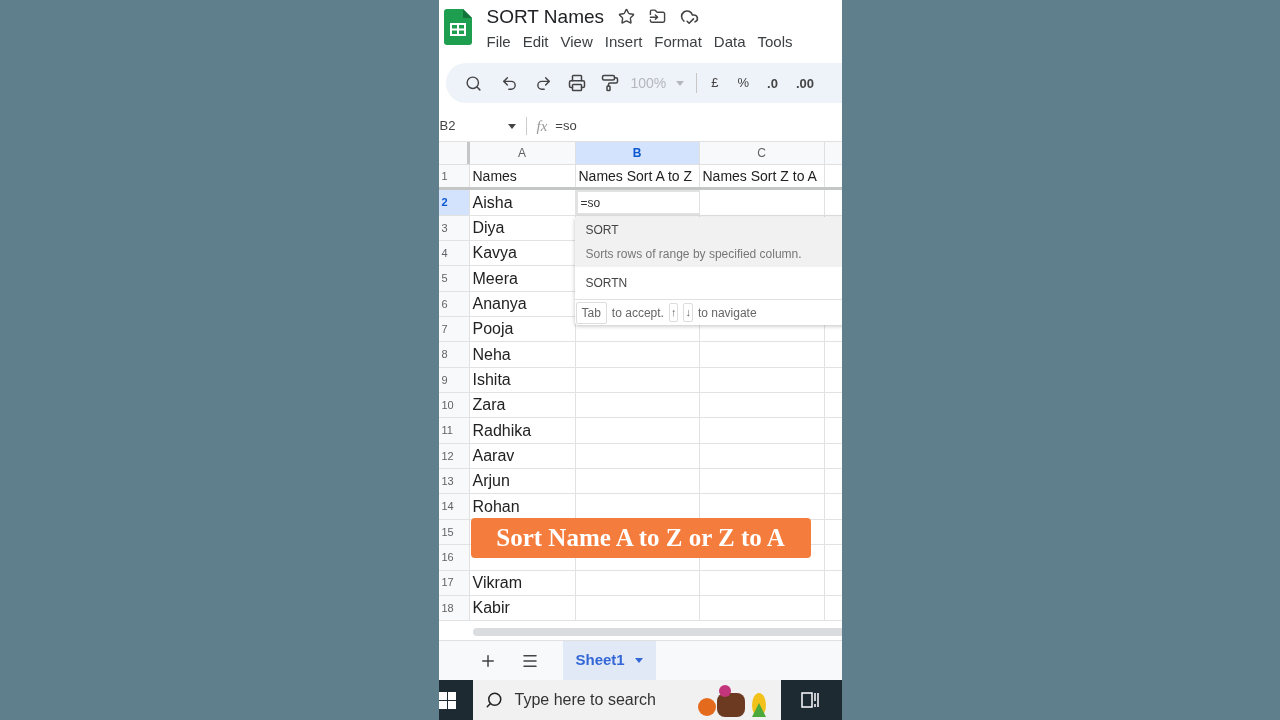 This screenshot has width=1280, height=720. Describe the element at coordinates (775, 41) in the screenshot. I see `menu-item: Tools` at that location.